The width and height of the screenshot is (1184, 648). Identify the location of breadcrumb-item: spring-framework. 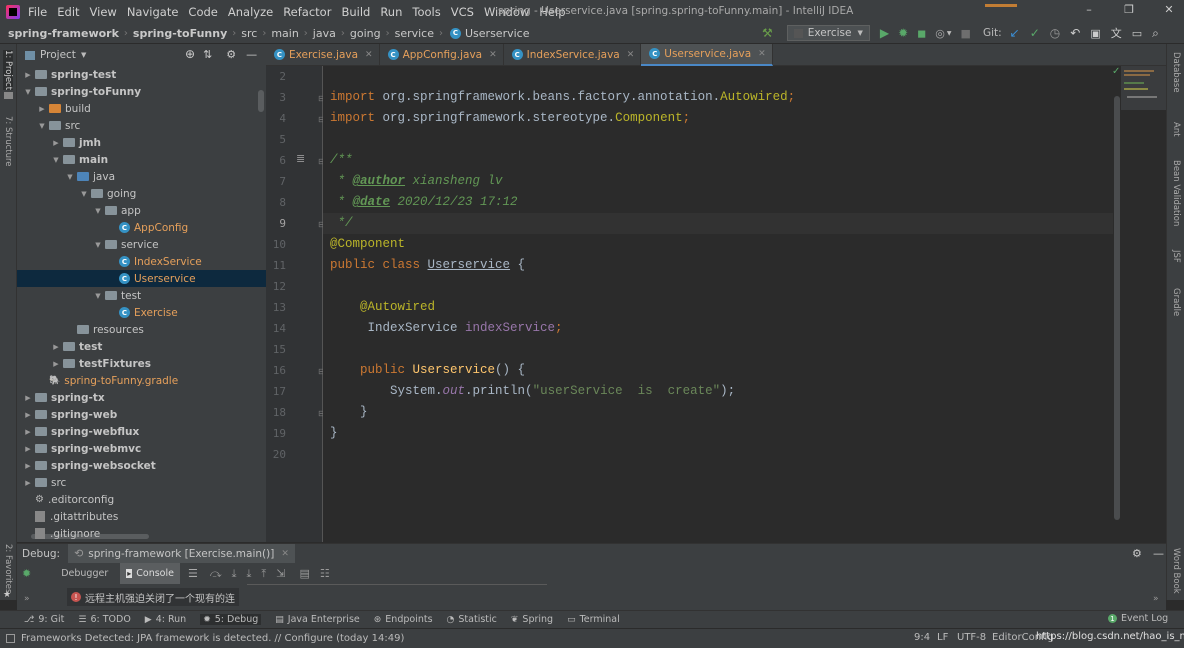
(63, 33).